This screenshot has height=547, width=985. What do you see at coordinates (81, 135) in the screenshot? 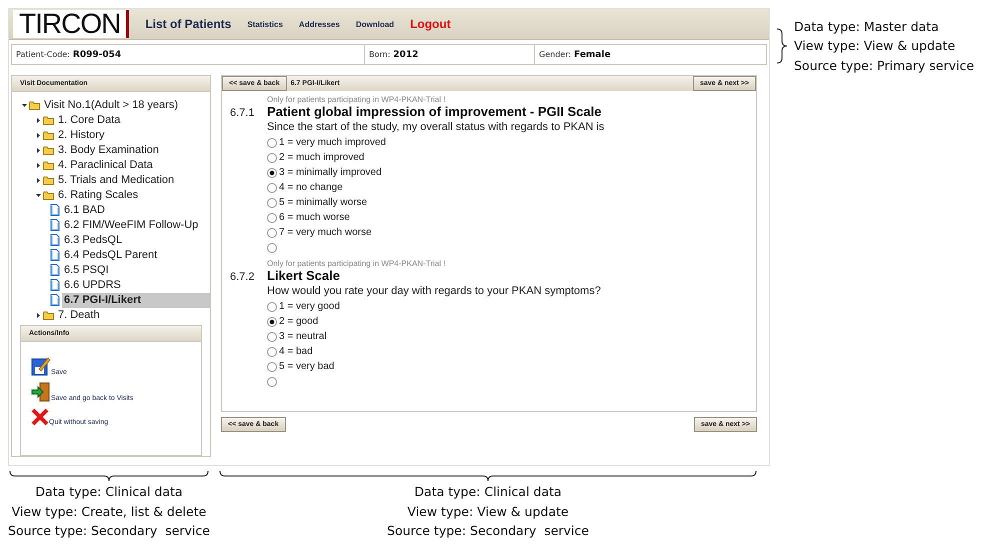
I see `tree-item: 2. History` at bounding box center [81, 135].